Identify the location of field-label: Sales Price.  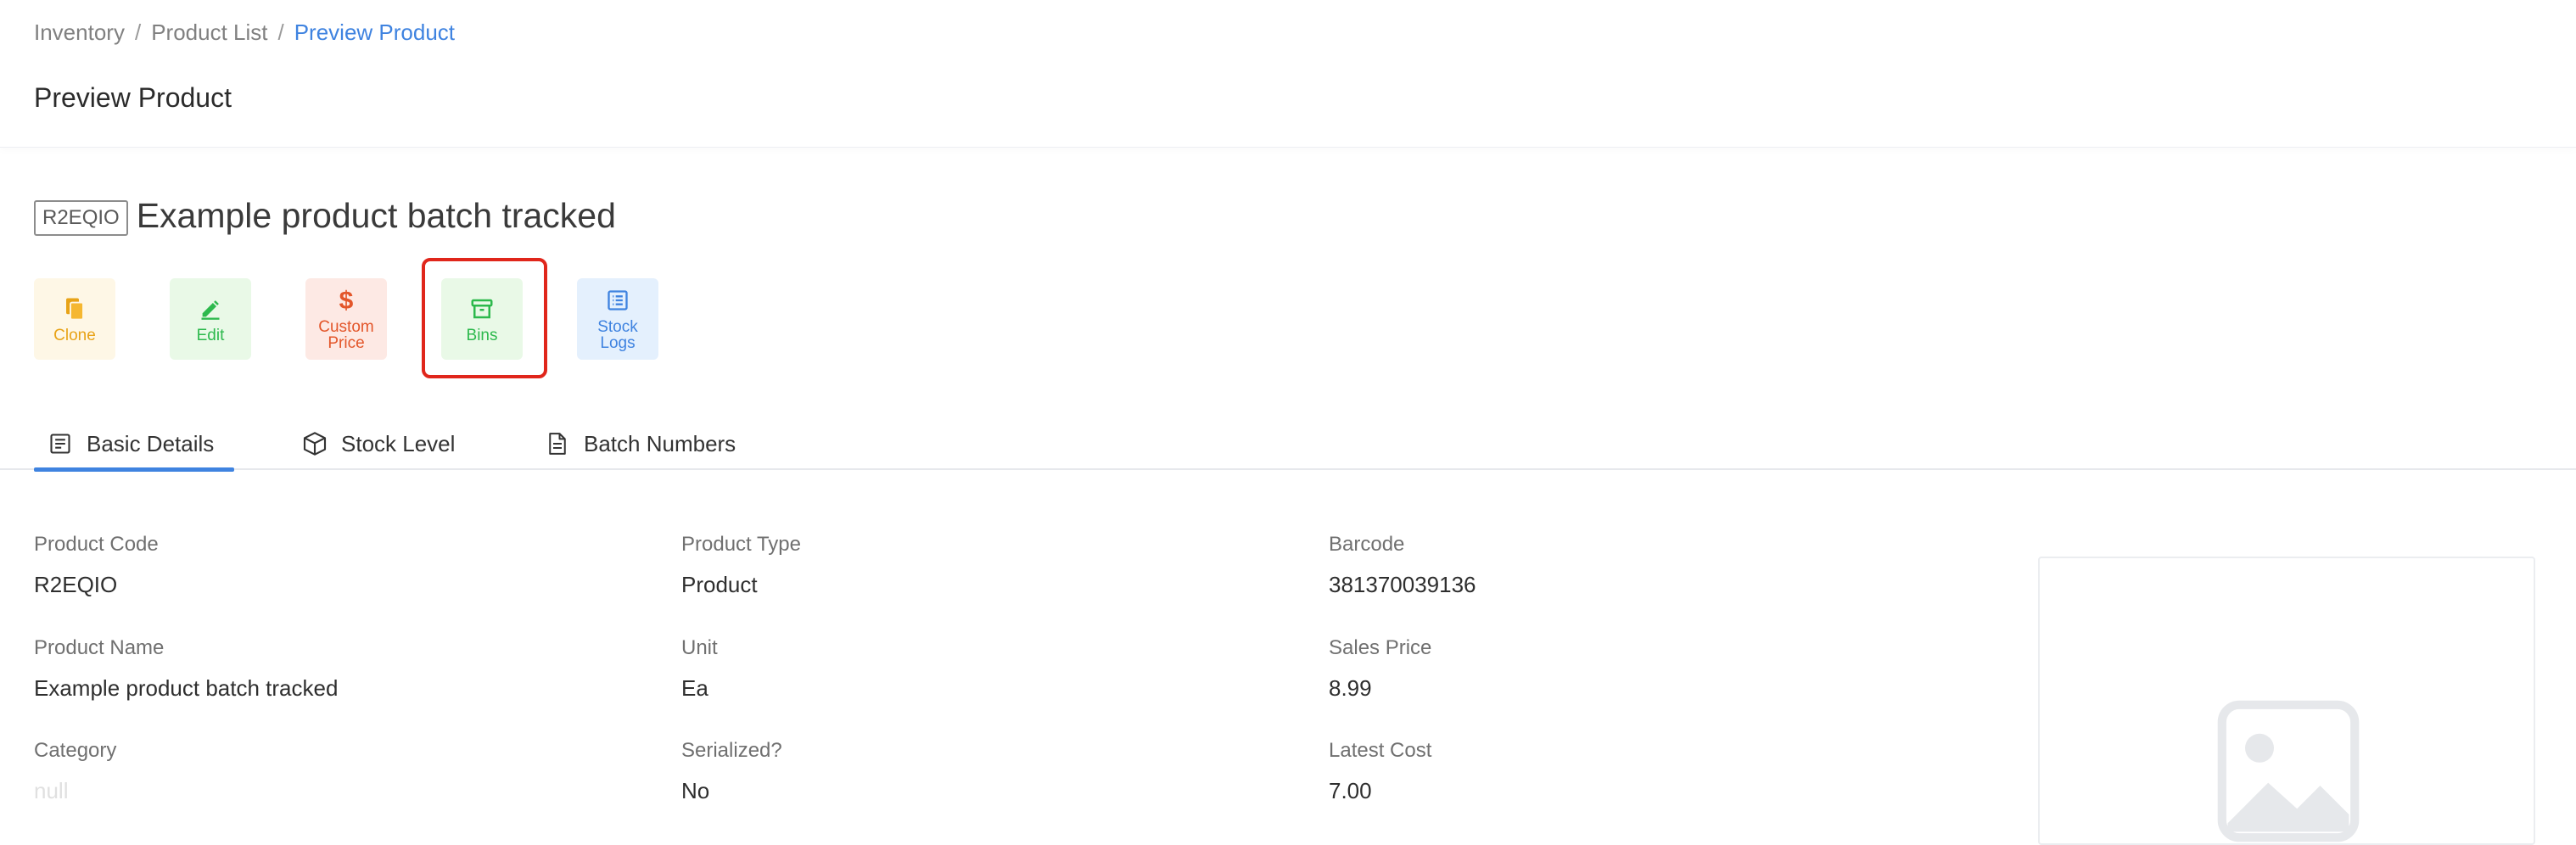
(1380, 647).